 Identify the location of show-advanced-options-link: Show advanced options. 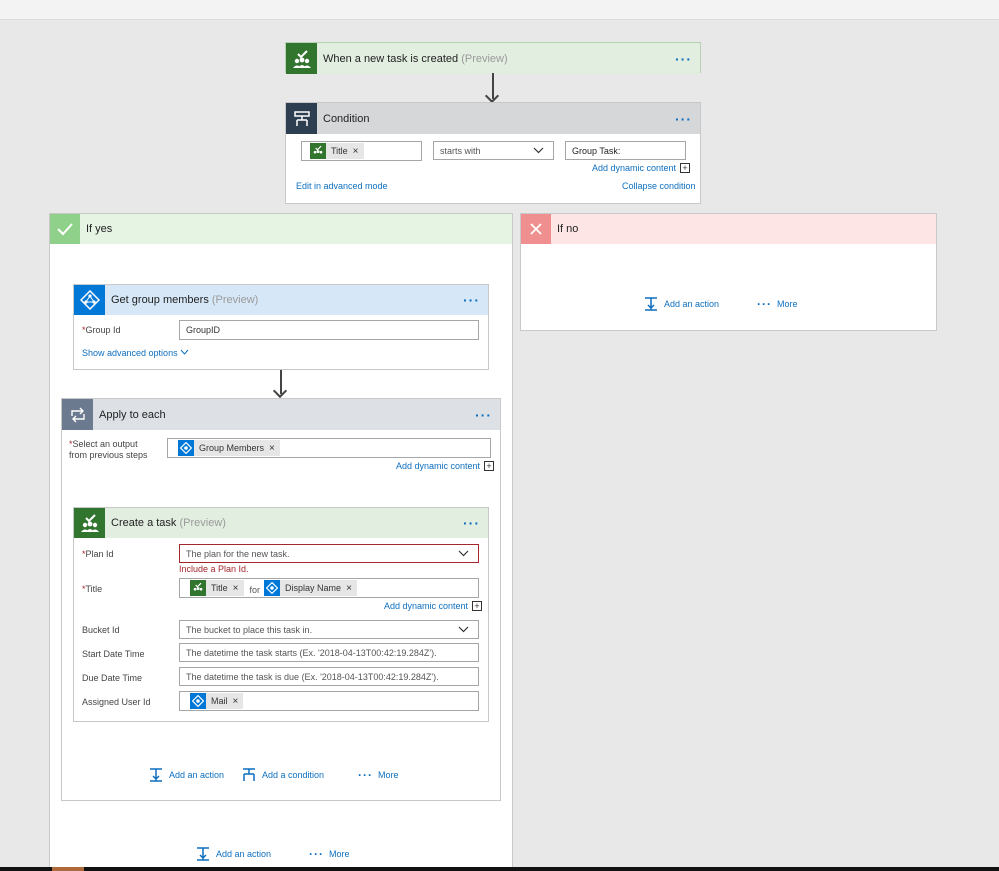
(135, 353).